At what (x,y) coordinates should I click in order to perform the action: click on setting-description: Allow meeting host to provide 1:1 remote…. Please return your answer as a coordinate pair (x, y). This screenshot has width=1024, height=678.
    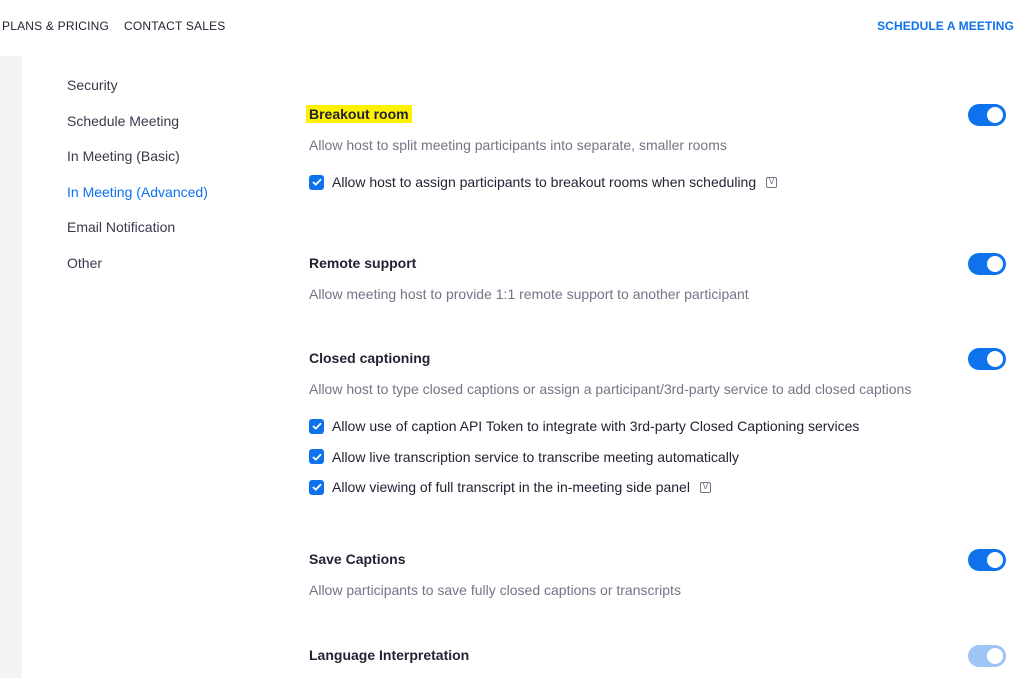
    Looking at the image, I should click on (529, 294).